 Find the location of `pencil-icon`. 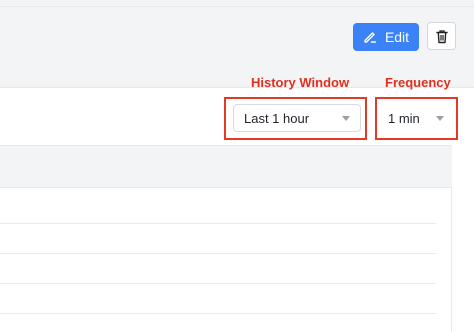

pencil-icon is located at coordinates (370, 37).